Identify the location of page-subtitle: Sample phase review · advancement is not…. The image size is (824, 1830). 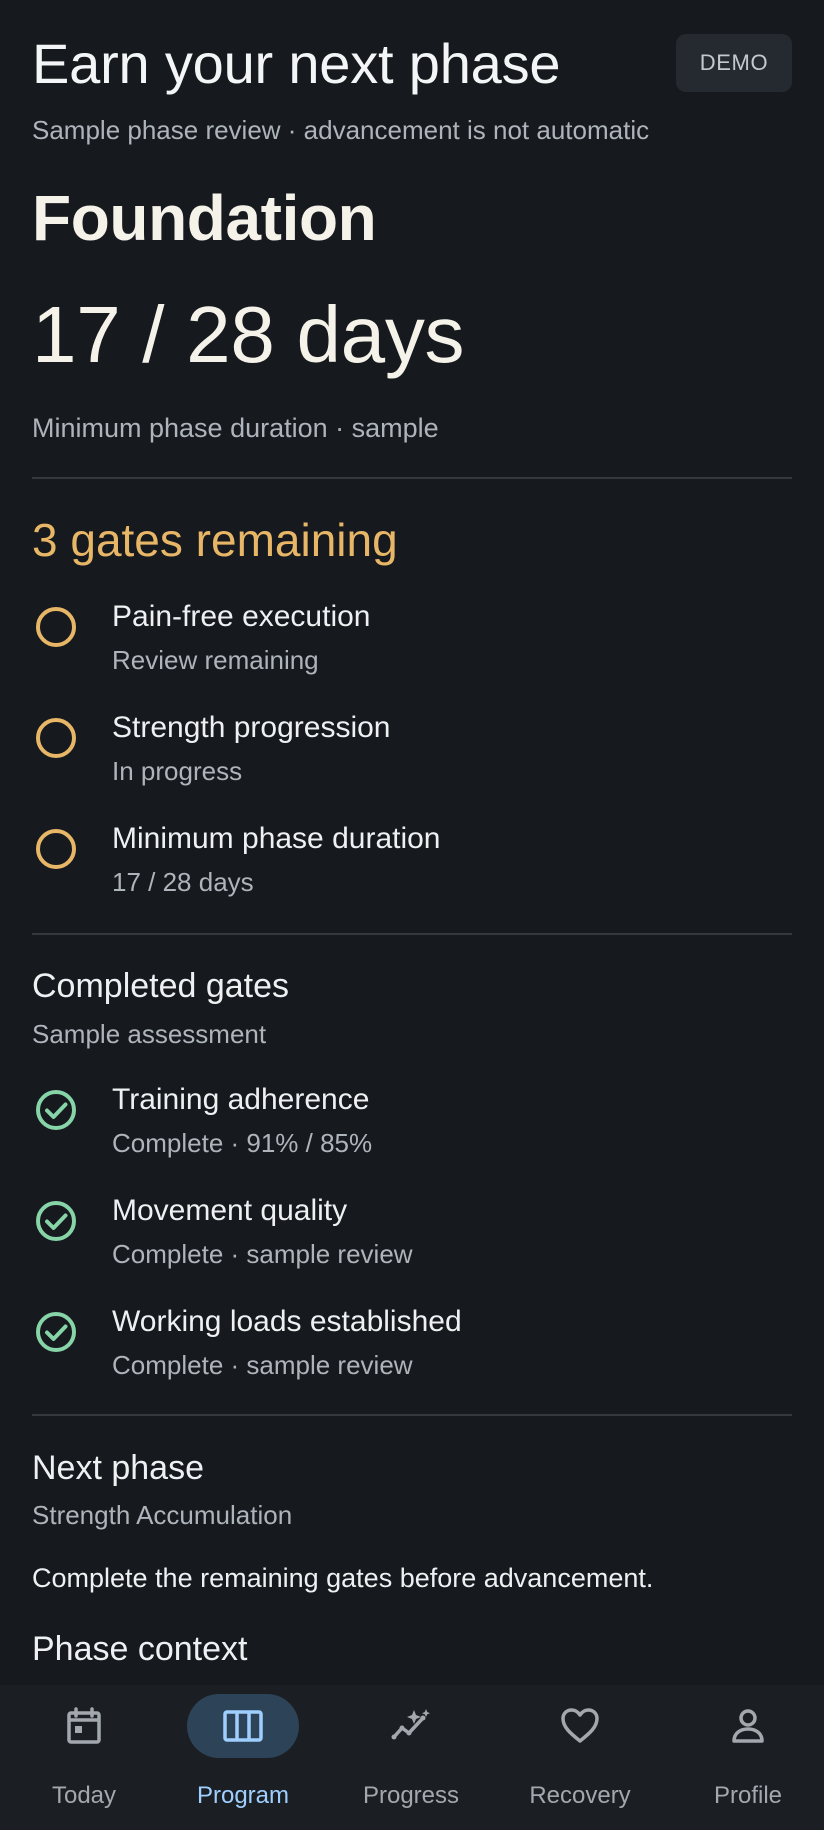
(341, 130).